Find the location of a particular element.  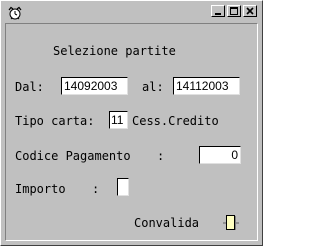

al-date-input: 14112003 is located at coordinates (206, 86).